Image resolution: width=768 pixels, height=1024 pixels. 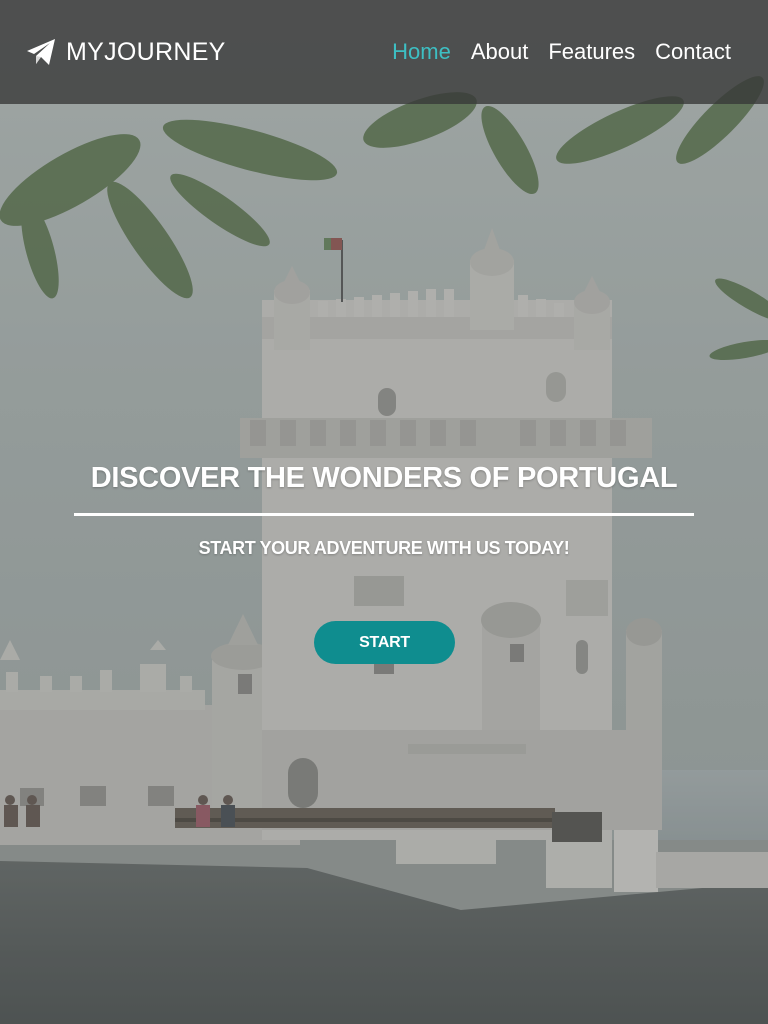 I want to click on nav-link-home: Home, so click(x=421, y=52).